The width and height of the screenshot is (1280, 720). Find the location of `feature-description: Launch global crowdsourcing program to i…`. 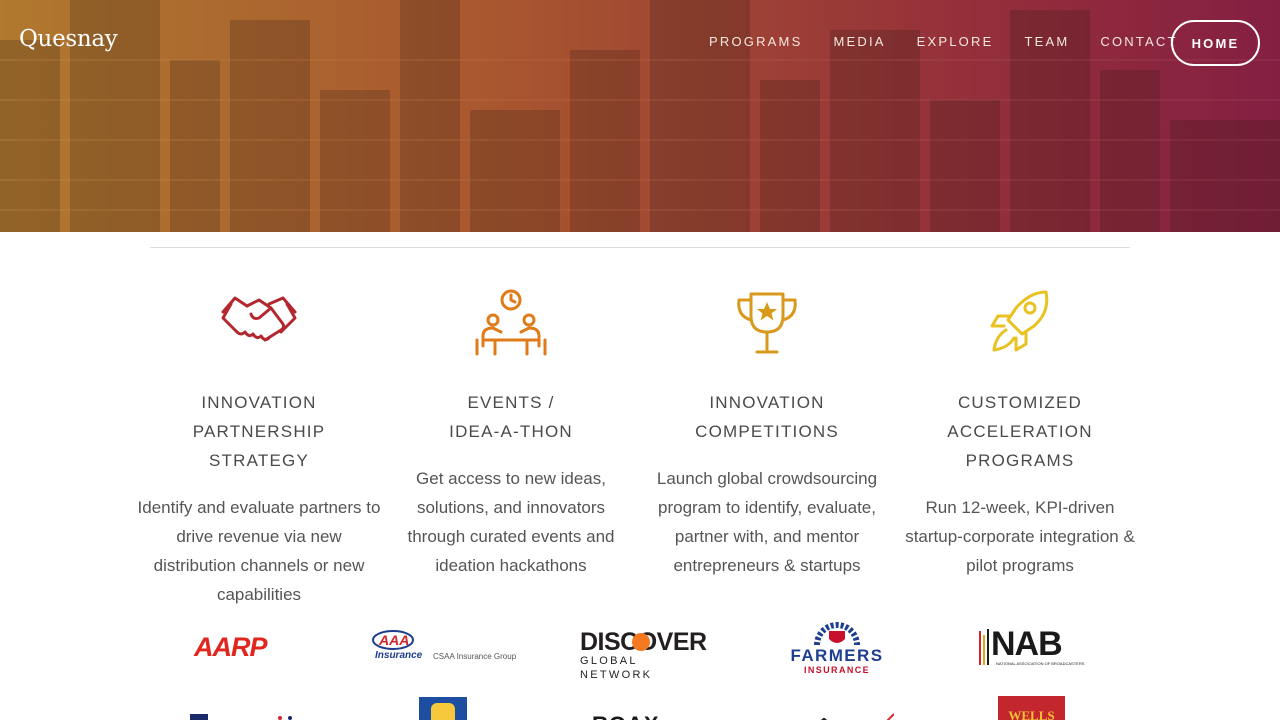

feature-description: Launch global crowdsourcing program to i… is located at coordinates (767, 522).